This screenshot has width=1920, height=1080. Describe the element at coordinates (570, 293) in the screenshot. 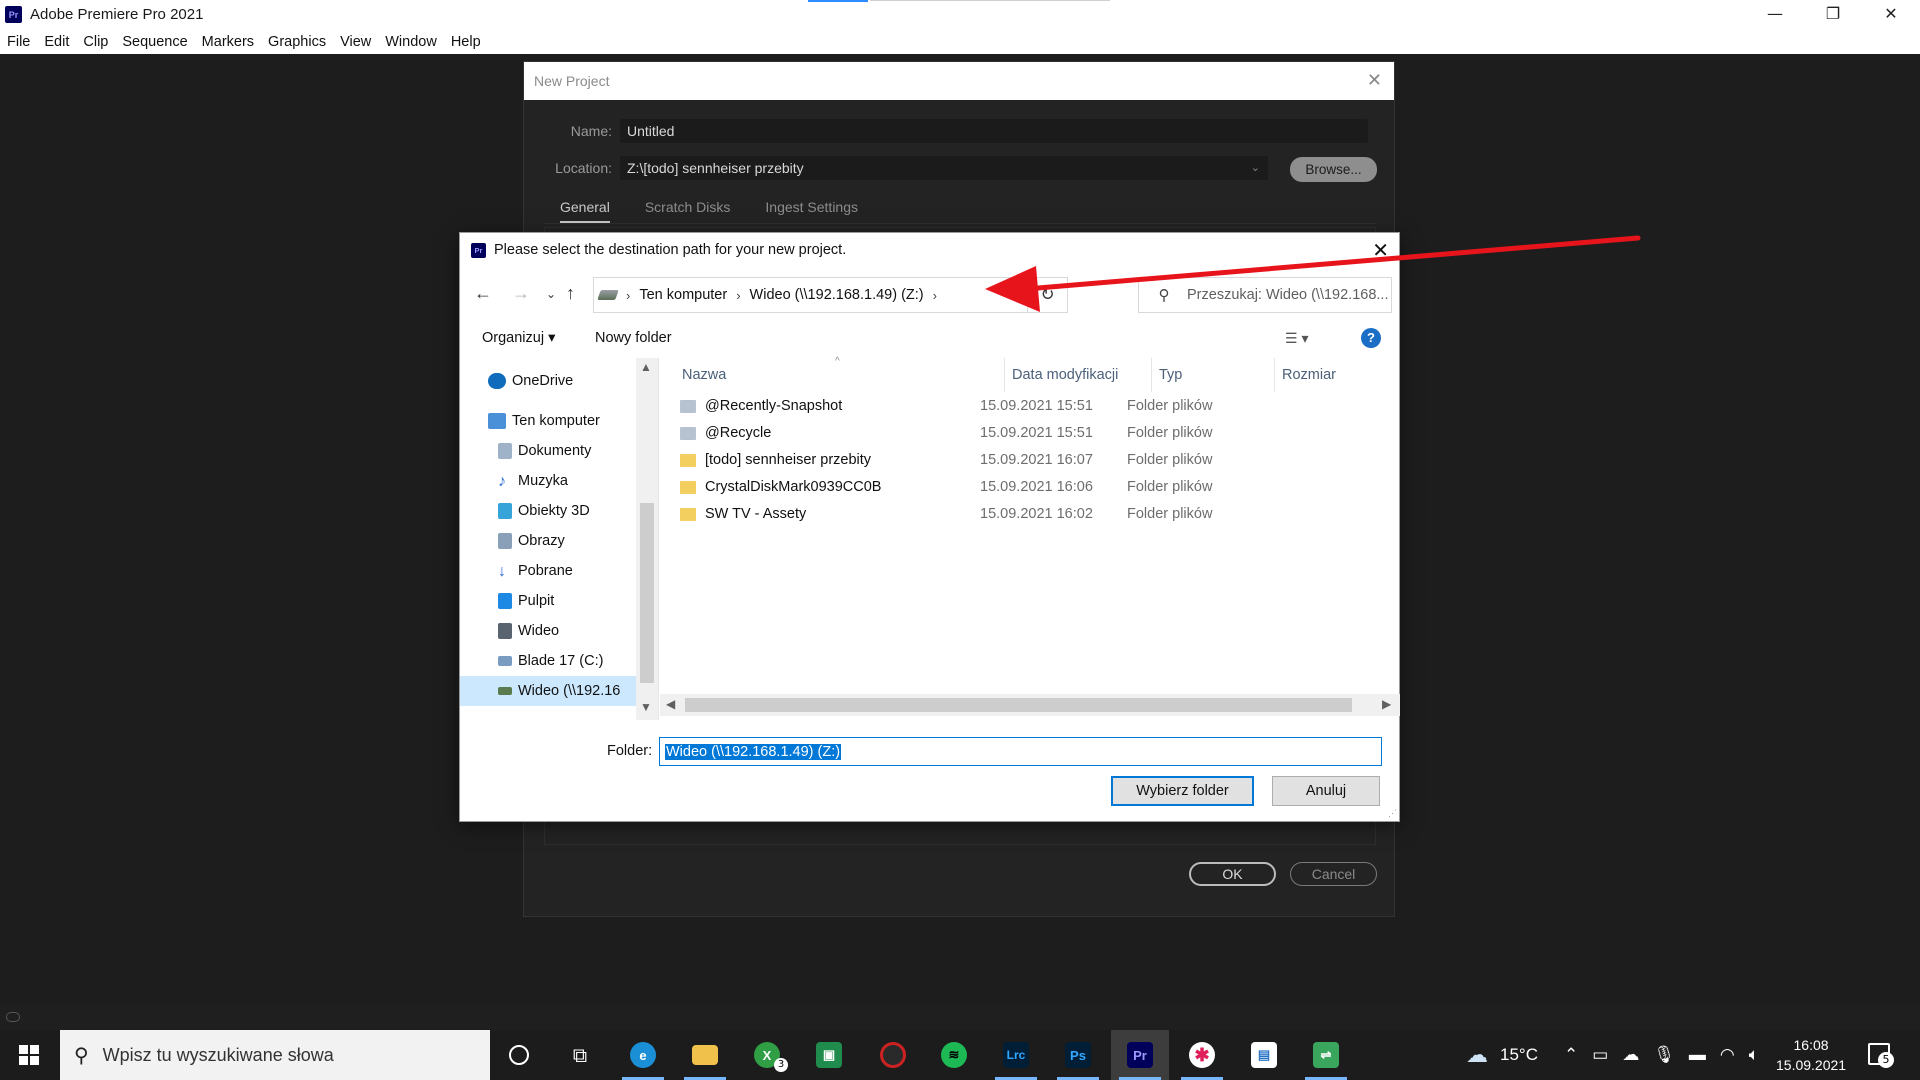

I see `up-arrow-icon: ↑` at that location.